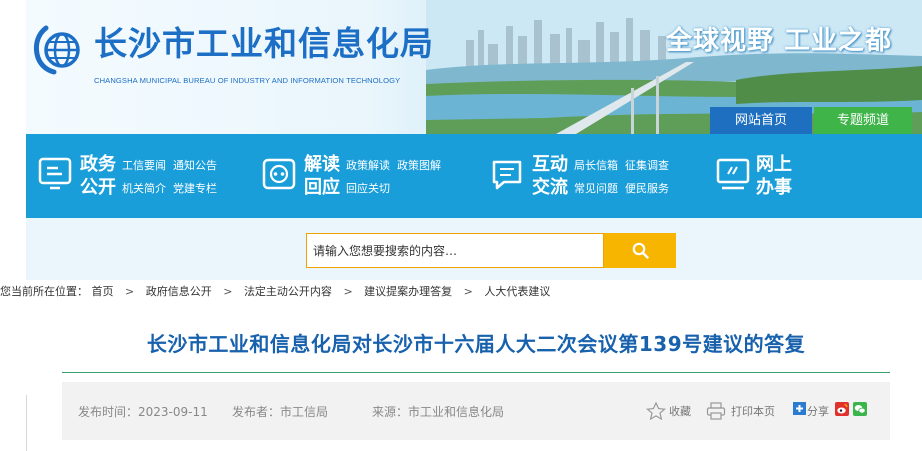 This screenshot has width=922, height=451. I want to click on service-title-line1: 政务, so click(98, 164).